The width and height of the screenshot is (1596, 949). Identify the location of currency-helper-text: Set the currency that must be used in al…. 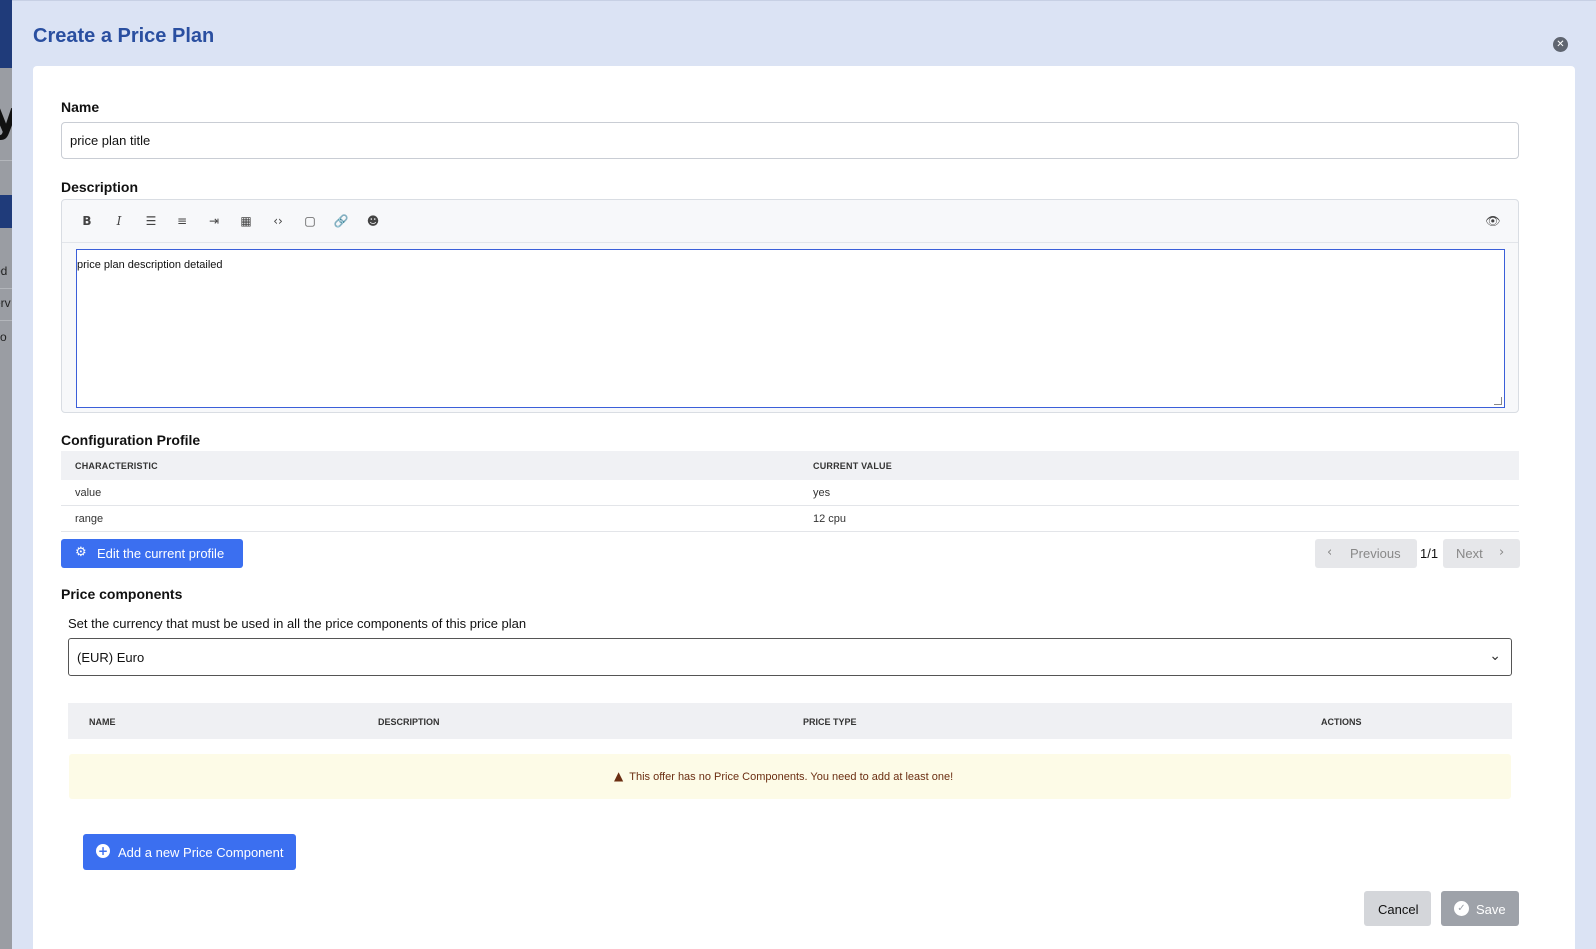
(297, 623).